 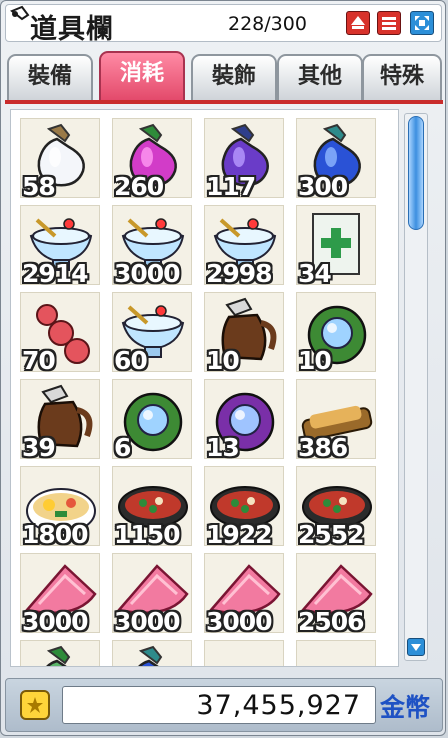 What do you see at coordinates (60, 333) in the screenshot?
I see `inventory-slot: 70` at bounding box center [60, 333].